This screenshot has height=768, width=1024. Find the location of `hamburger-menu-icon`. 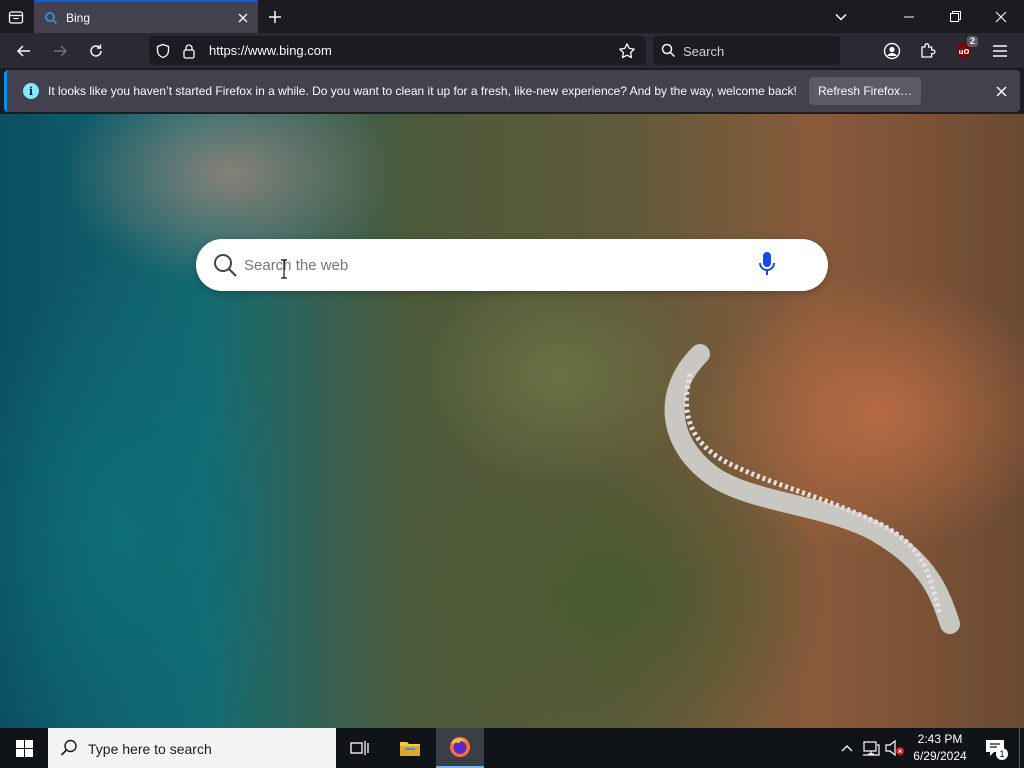

hamburger-menu-icon is located at coordinates (1000, 51).